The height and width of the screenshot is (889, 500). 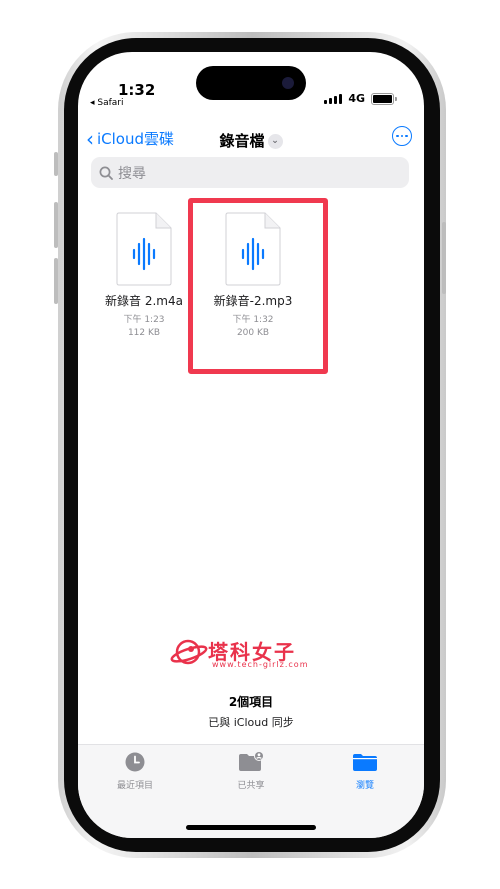 I want to click on audio-file-icon, so click(x=144, y=249).